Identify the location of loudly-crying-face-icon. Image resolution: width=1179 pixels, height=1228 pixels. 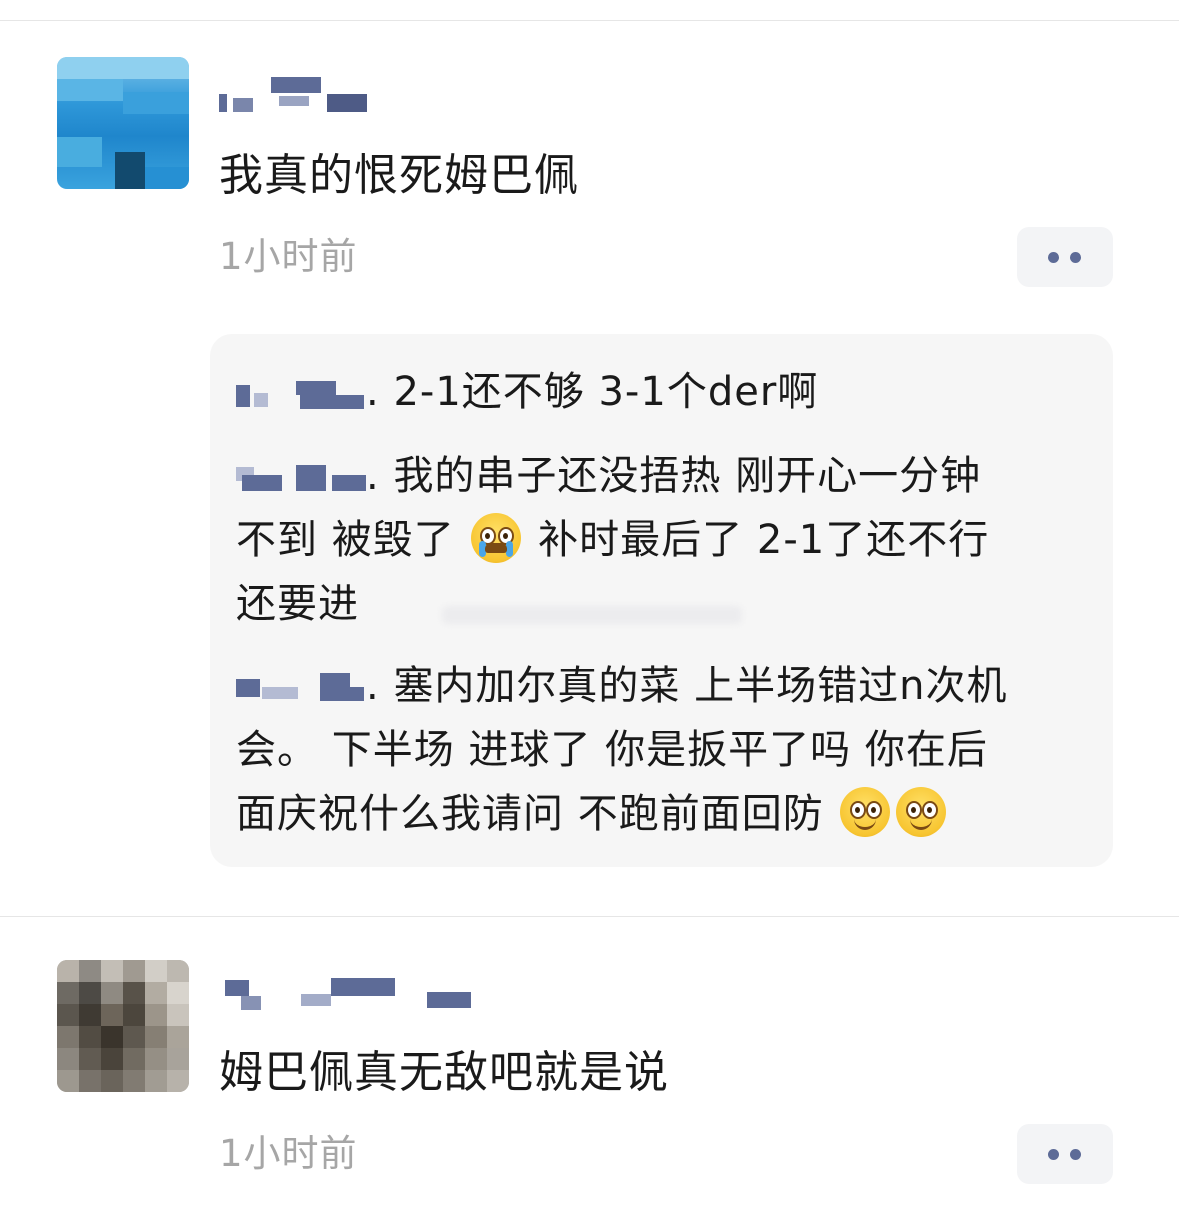
(496, 538).